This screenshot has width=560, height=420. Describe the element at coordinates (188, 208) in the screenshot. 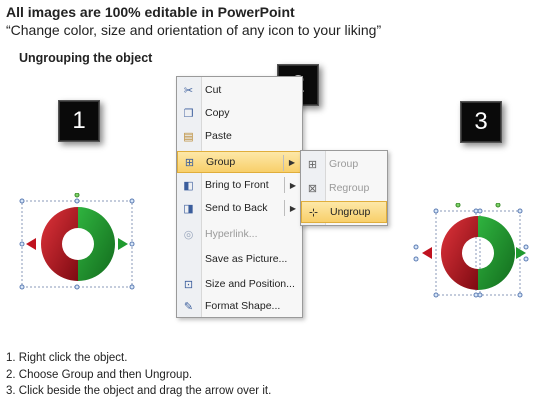

I see `send-to-back-icon: ◨` at that location.